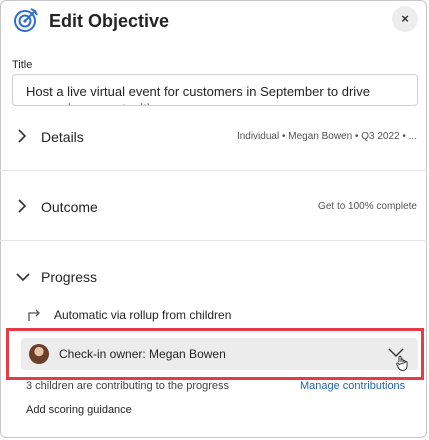  I want to click on progress-label: Progress, so click(69, 277).